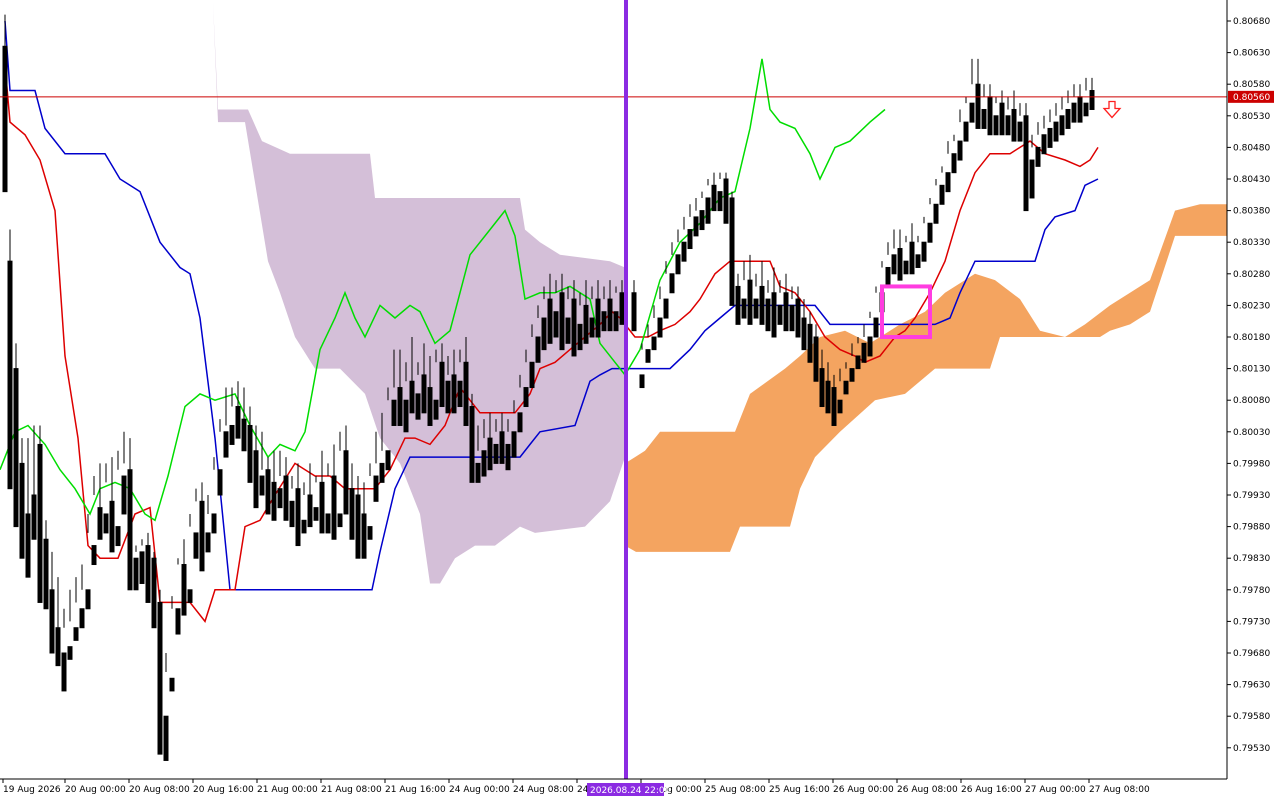  What do you see at coordinates (1251, 654) in the screenshot?
I see `y-tick-label: 0.79680` at bounding box center [1251, 654].